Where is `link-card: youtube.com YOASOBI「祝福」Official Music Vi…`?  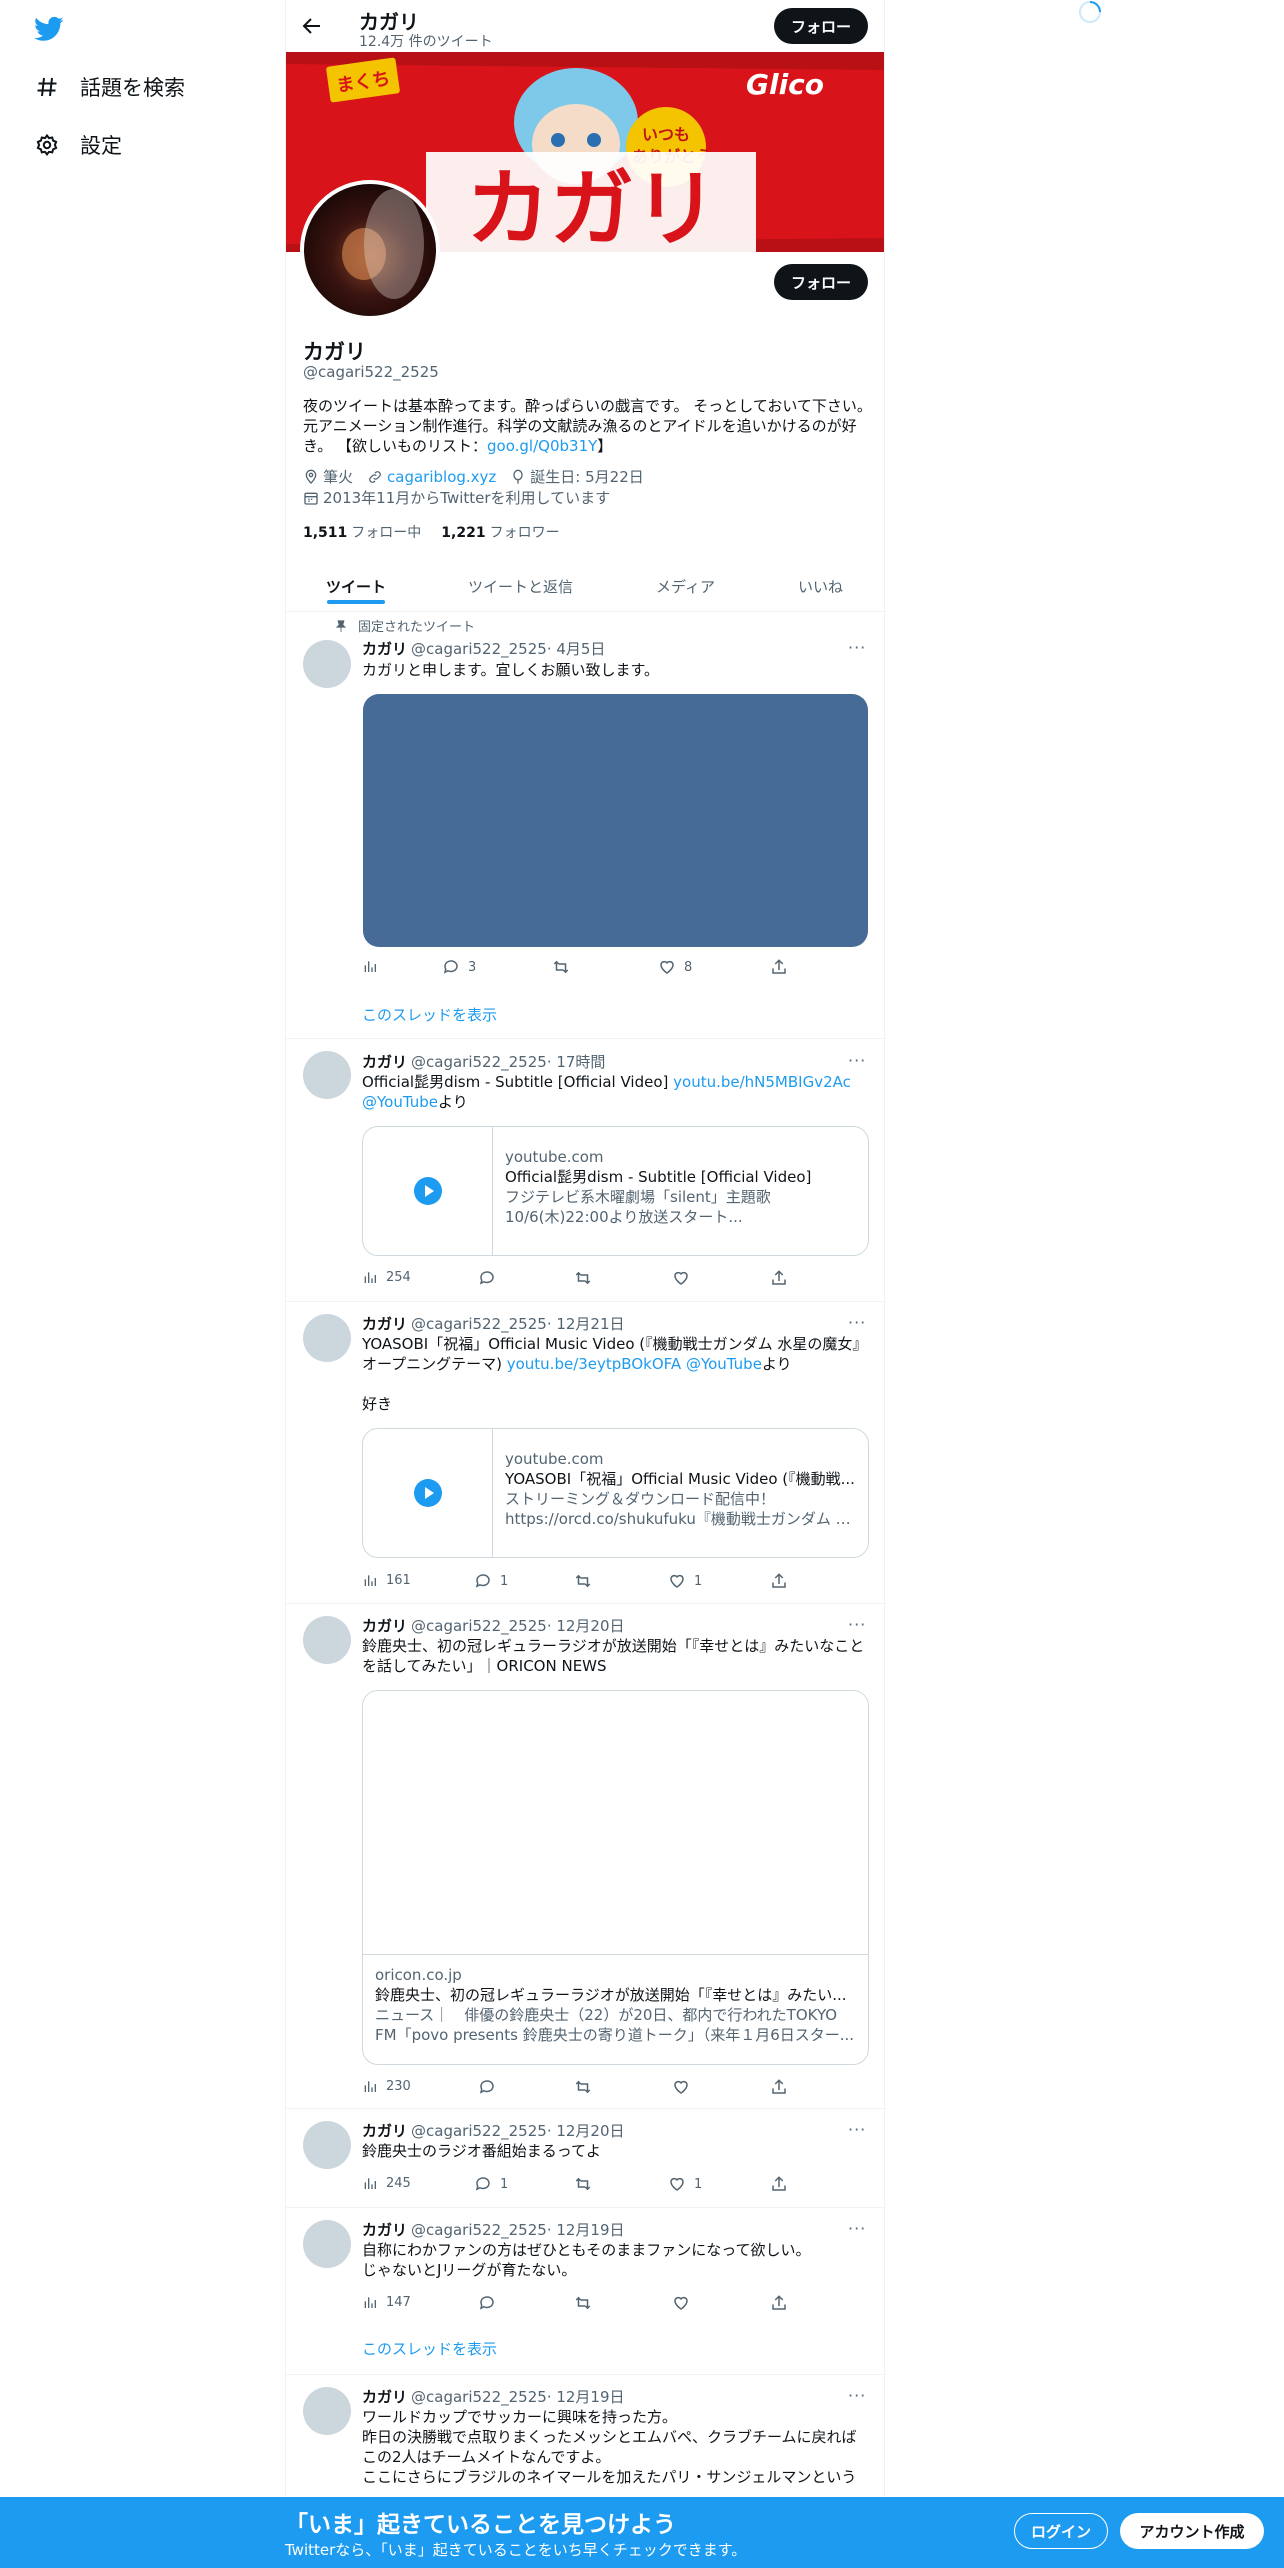 link-card: youtube.com YOASOBI「祝福」Official Music Vi… is located at coordinates (615, 1493).